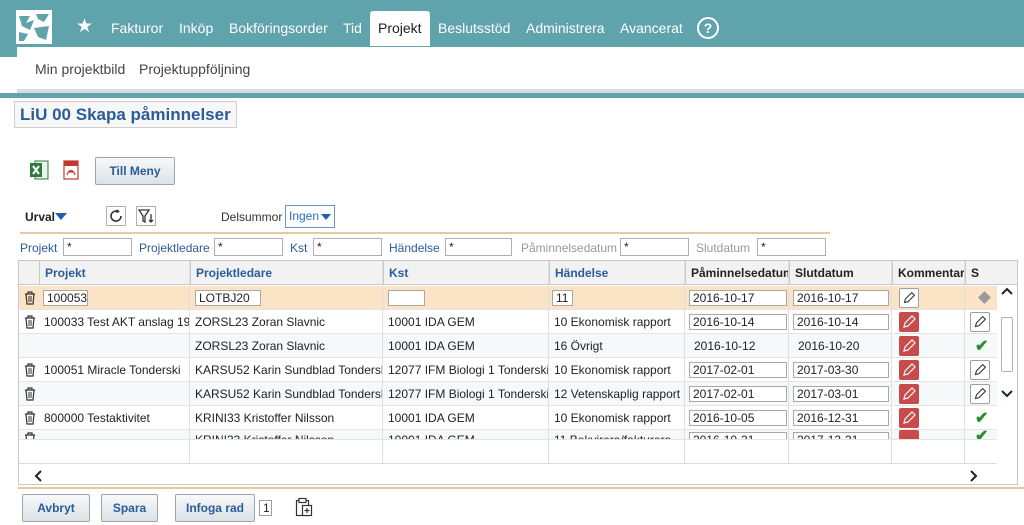 This screenshot has height=525, width=1024. I want to click on column-header-paminnelsedatum: Påminnelsedatum, so click(737, 273).